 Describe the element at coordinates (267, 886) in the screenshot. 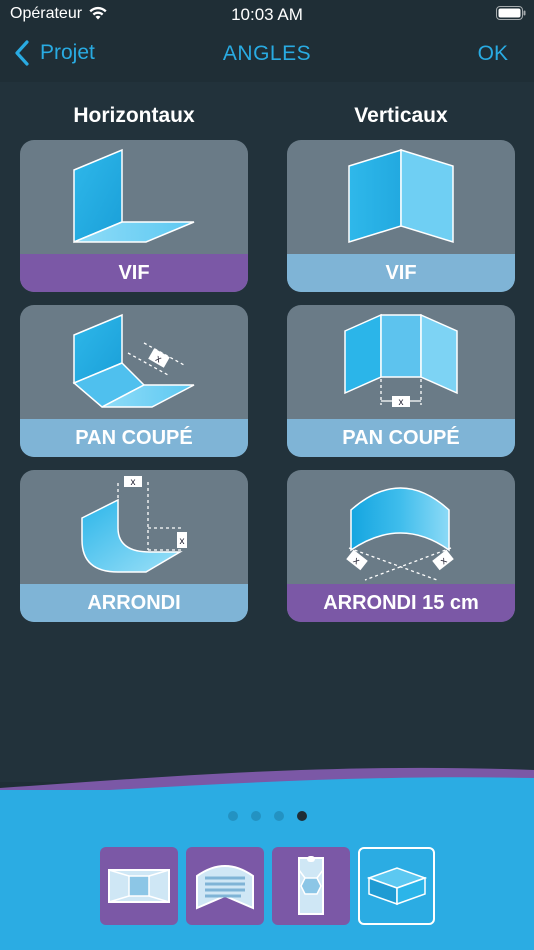

I see `section-tab-bar` at that location.